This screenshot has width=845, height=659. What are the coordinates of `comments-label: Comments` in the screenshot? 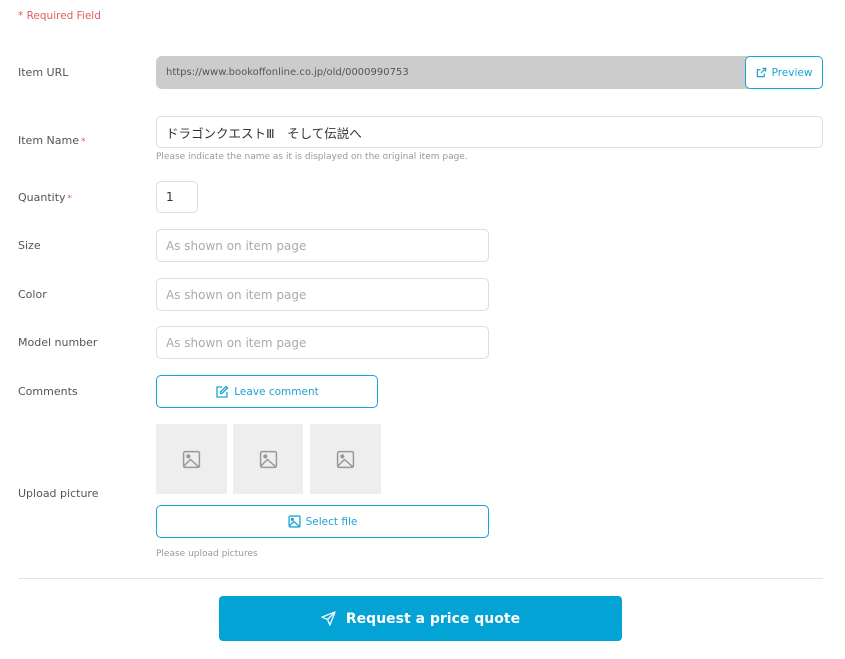 It's located at (48, 391).